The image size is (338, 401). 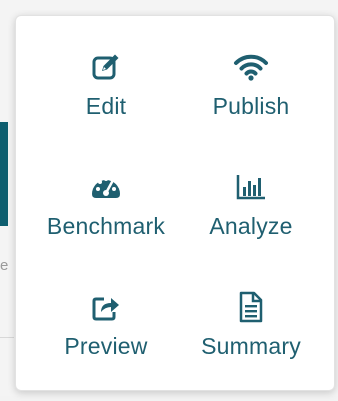 I want to click on analyze-button: Analyze, so click(x=251, y=226).